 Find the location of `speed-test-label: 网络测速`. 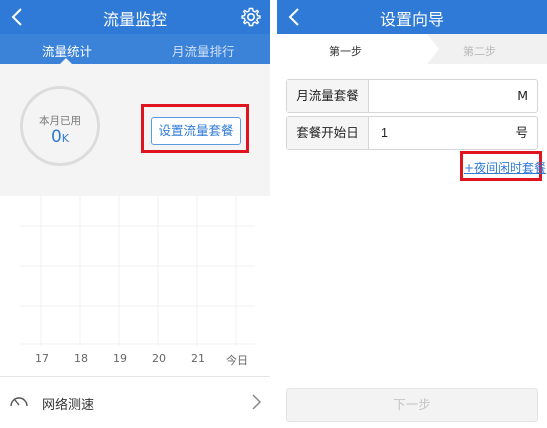

speed-test-label: 网络测速 is located at coordinates (68, 405).